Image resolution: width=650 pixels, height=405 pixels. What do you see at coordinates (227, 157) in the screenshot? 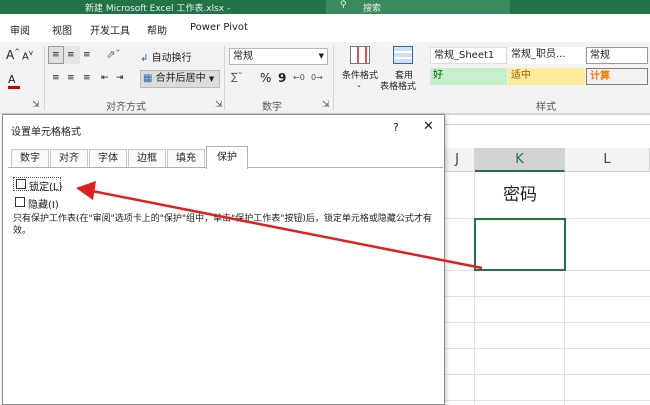
I see `tab-protection: 保护` at bounding box center [227, 157].